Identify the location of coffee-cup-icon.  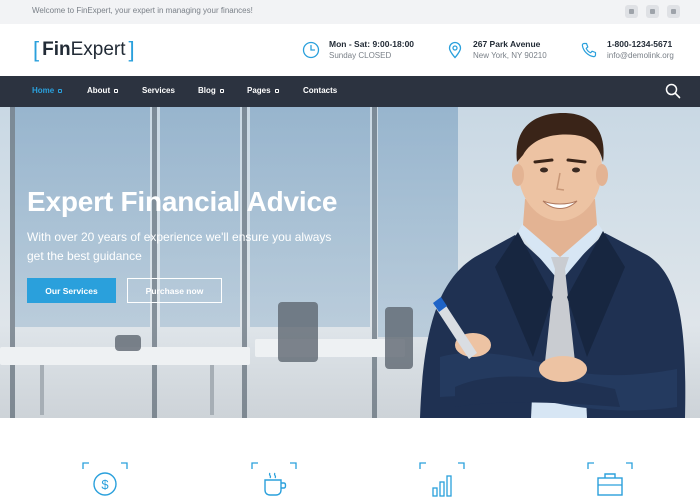
(274, 479).